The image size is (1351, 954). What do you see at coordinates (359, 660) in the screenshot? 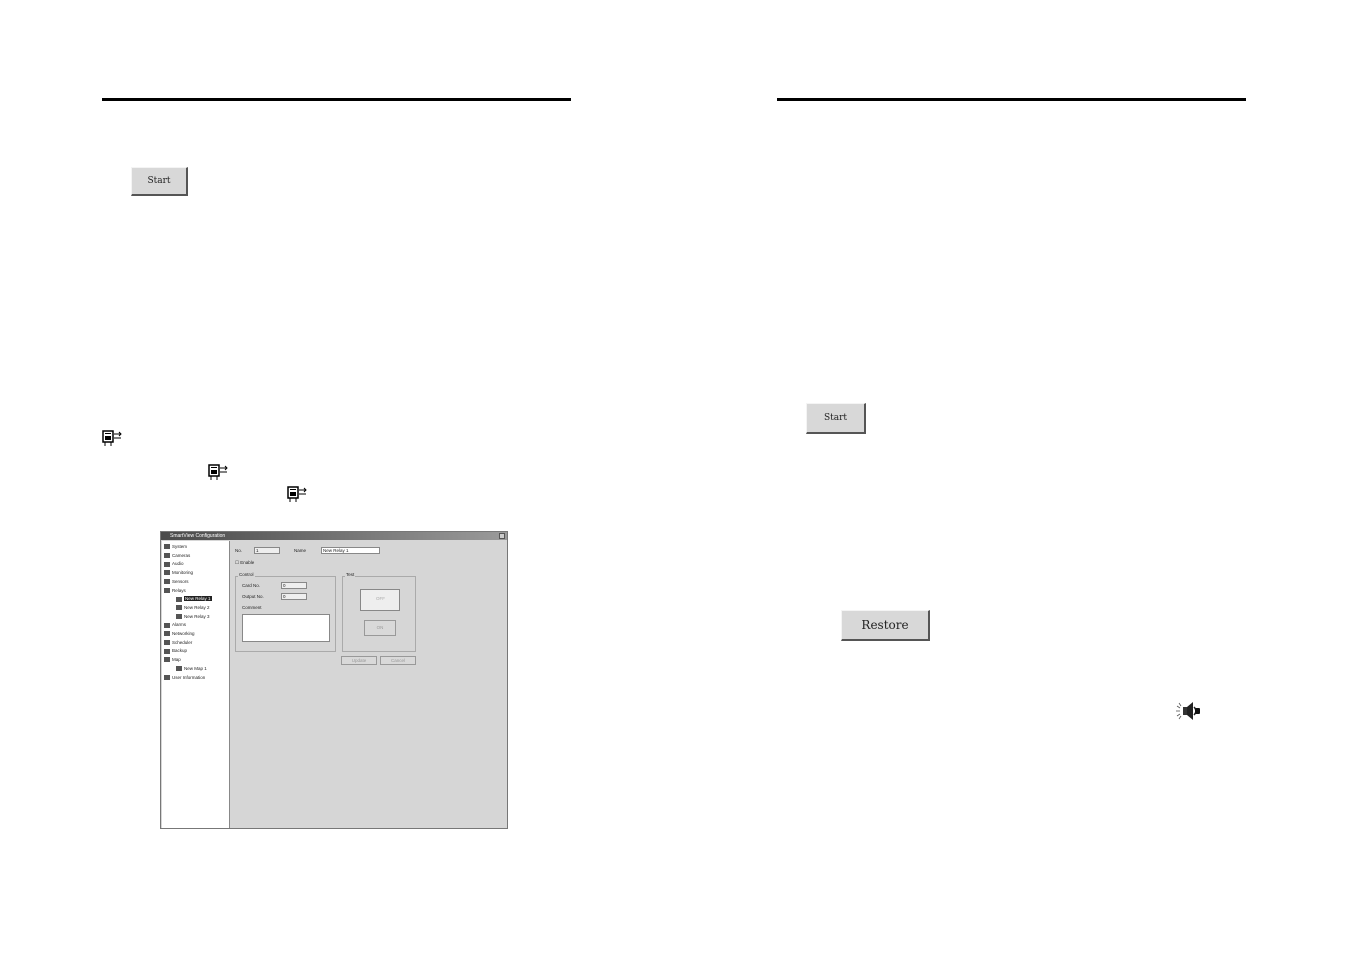
I see `update-button: Update` at bounding box center [359, 660].